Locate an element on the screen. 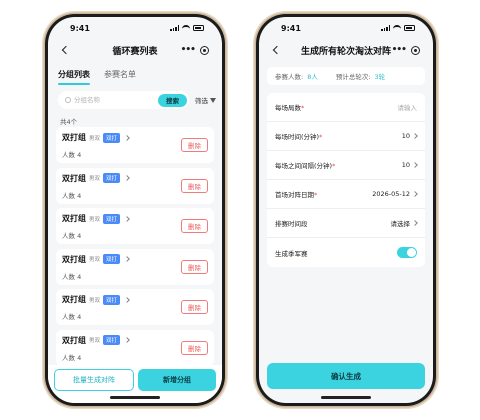 This screenshot has height=420, width=480. participants-label: 参赛人数: is located at coordinates (289, 77).